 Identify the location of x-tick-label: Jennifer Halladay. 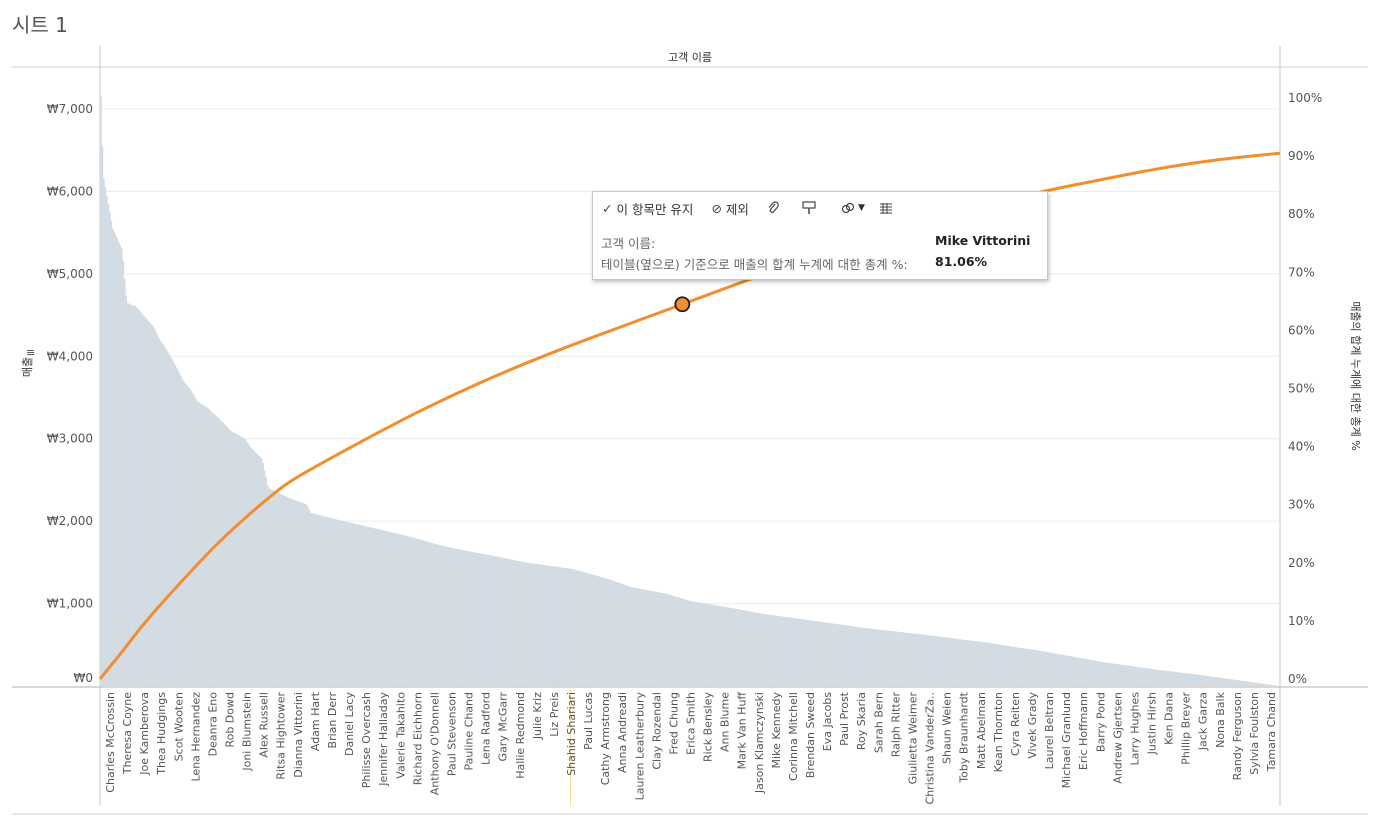
(383, 739).